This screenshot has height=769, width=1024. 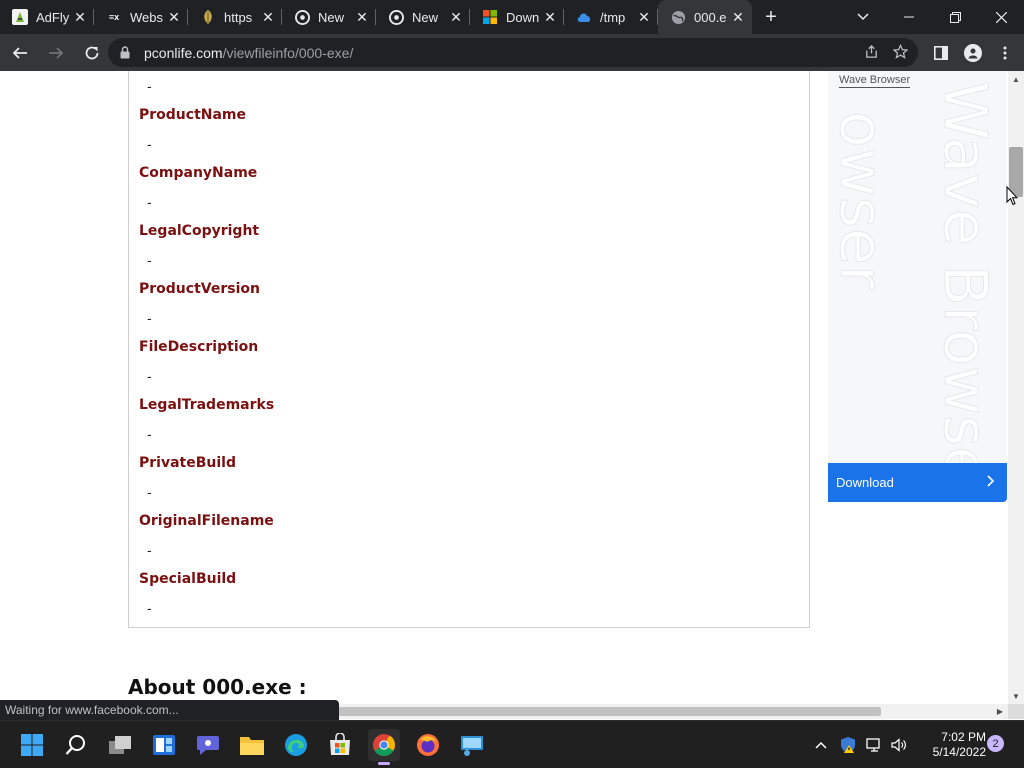 I want to click on task-view-icon, so click(x=120, y=745).